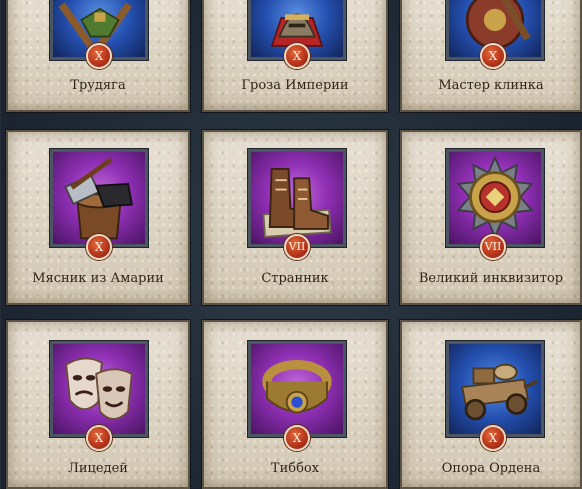 This screenshot has height=489, width=582. Describe the element at coordinates (491, 278) in the screenshot. I see `achievement-name: Великий инквизитор` at that location.